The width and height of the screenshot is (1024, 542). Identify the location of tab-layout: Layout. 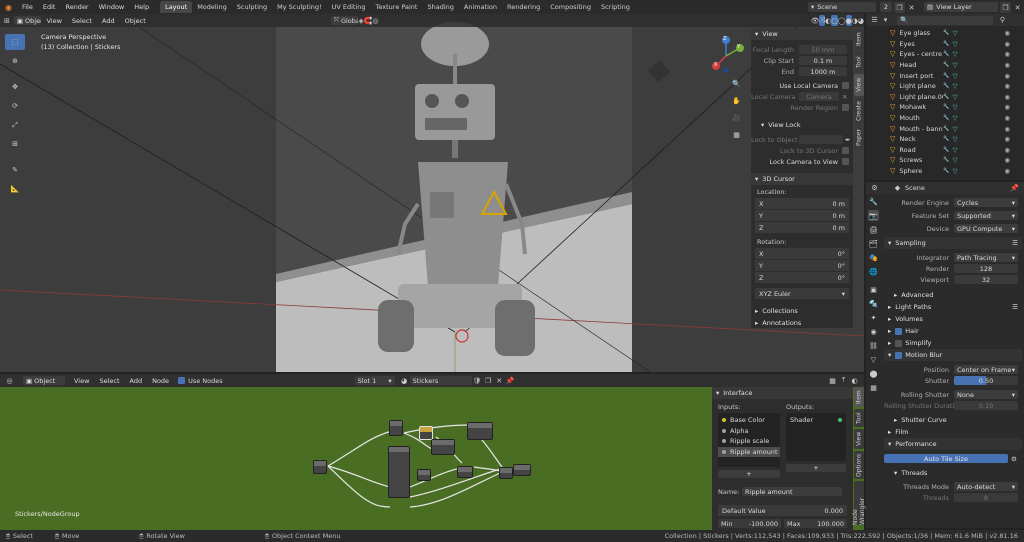
(176, 7).